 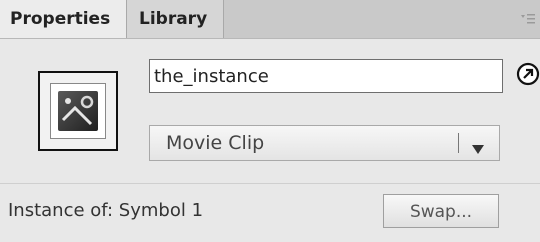 I want to click on section-divider, so click(x=270, y=183).